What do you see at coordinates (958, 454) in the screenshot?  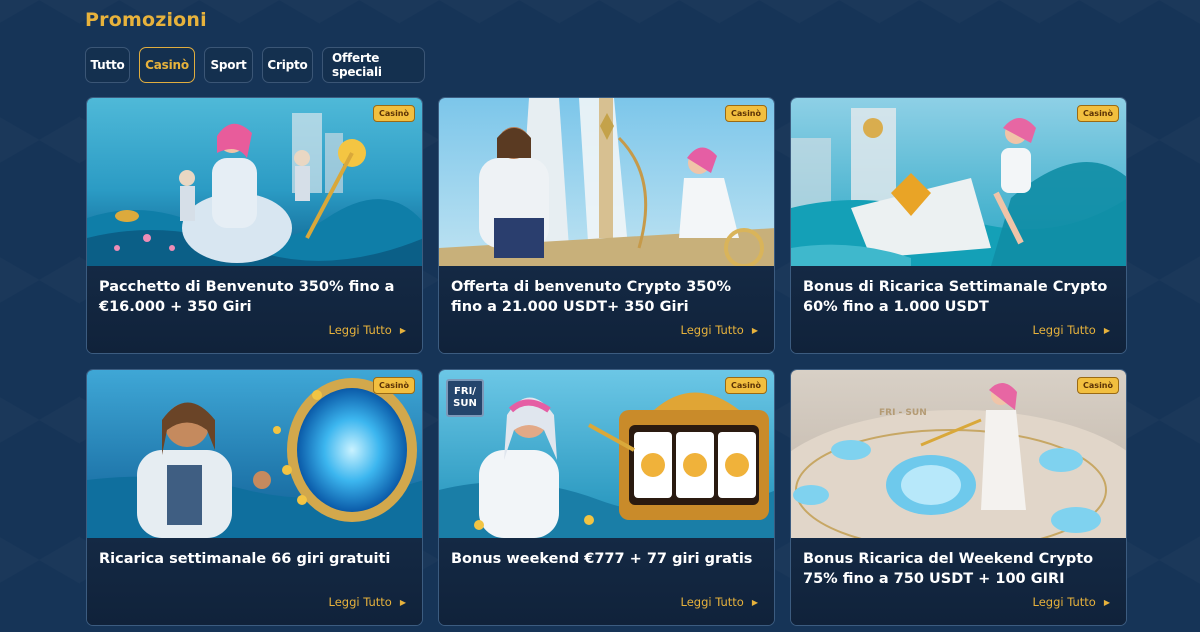 I see `promo-image-crypto-plaza: FRI - SUN Casinò` at bounding box center [958, 454].